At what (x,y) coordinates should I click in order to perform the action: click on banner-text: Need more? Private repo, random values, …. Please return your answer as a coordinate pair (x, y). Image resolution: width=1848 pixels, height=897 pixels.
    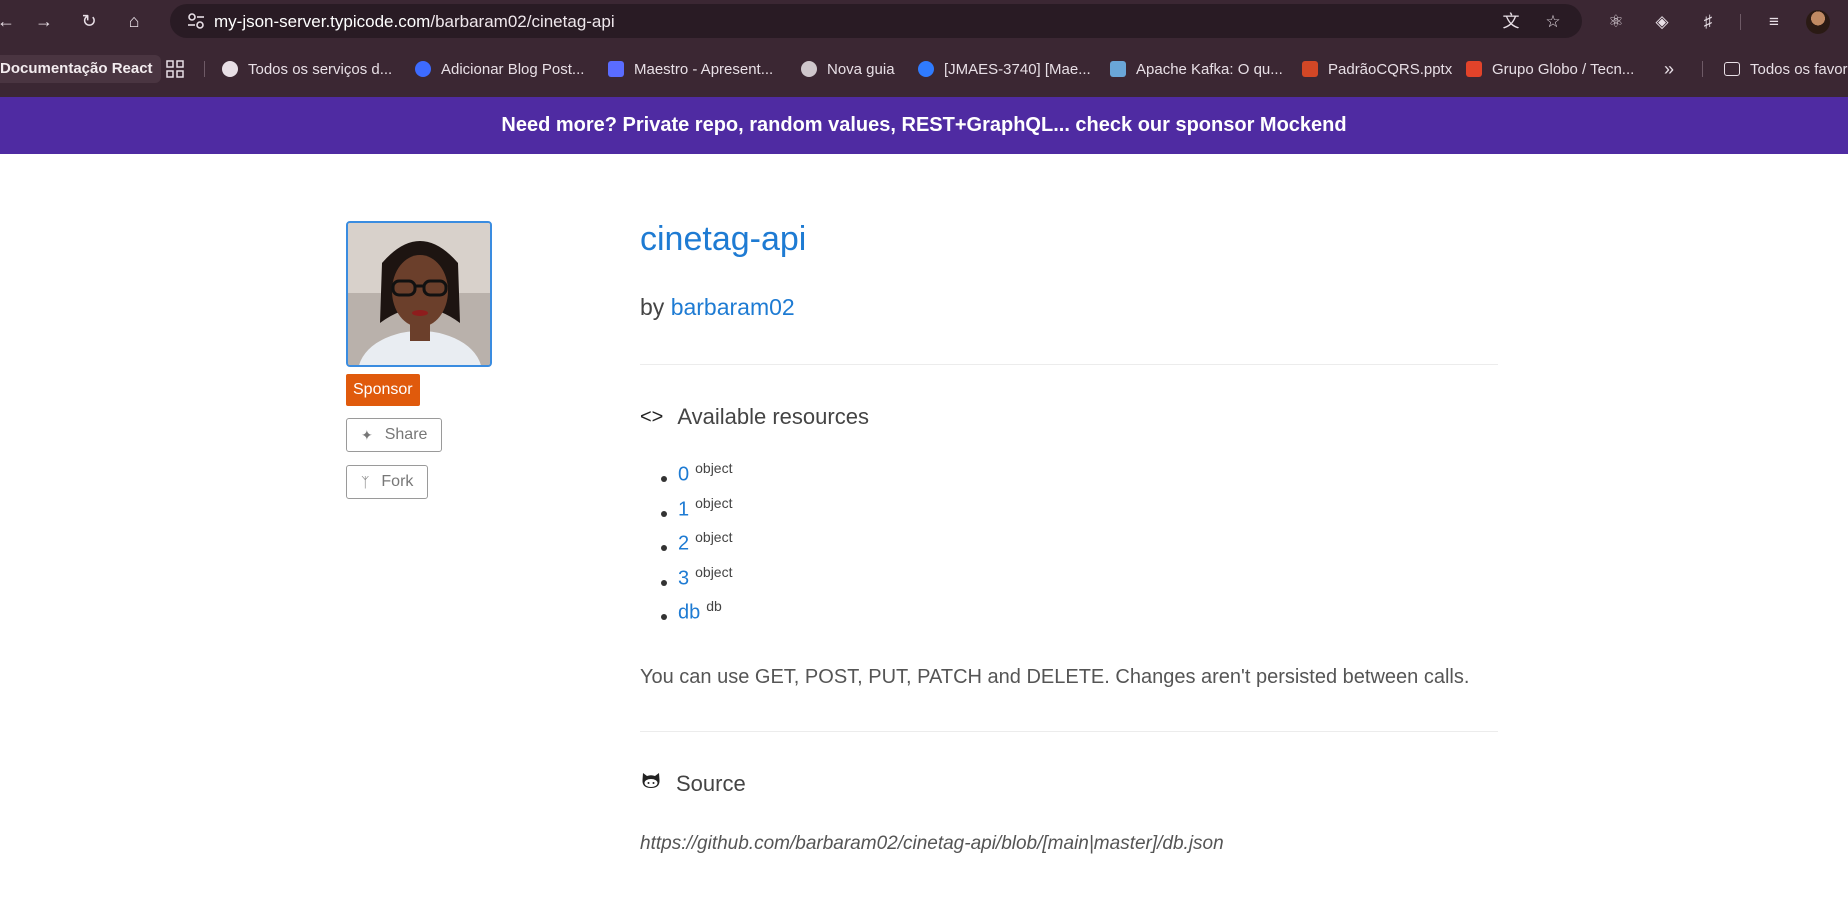
    Looking at the image, I should click on (923, 125).